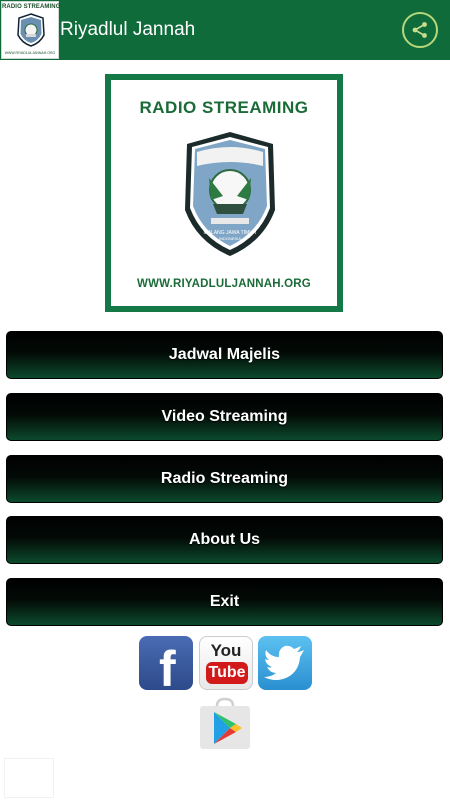 The height and width of the screenshot is (800, 450). Describe the element at coordinates (224, 284) in the screenshot. I see `banner-website-url: WWW.RIYADLULJANNAH.ORG` at that location.